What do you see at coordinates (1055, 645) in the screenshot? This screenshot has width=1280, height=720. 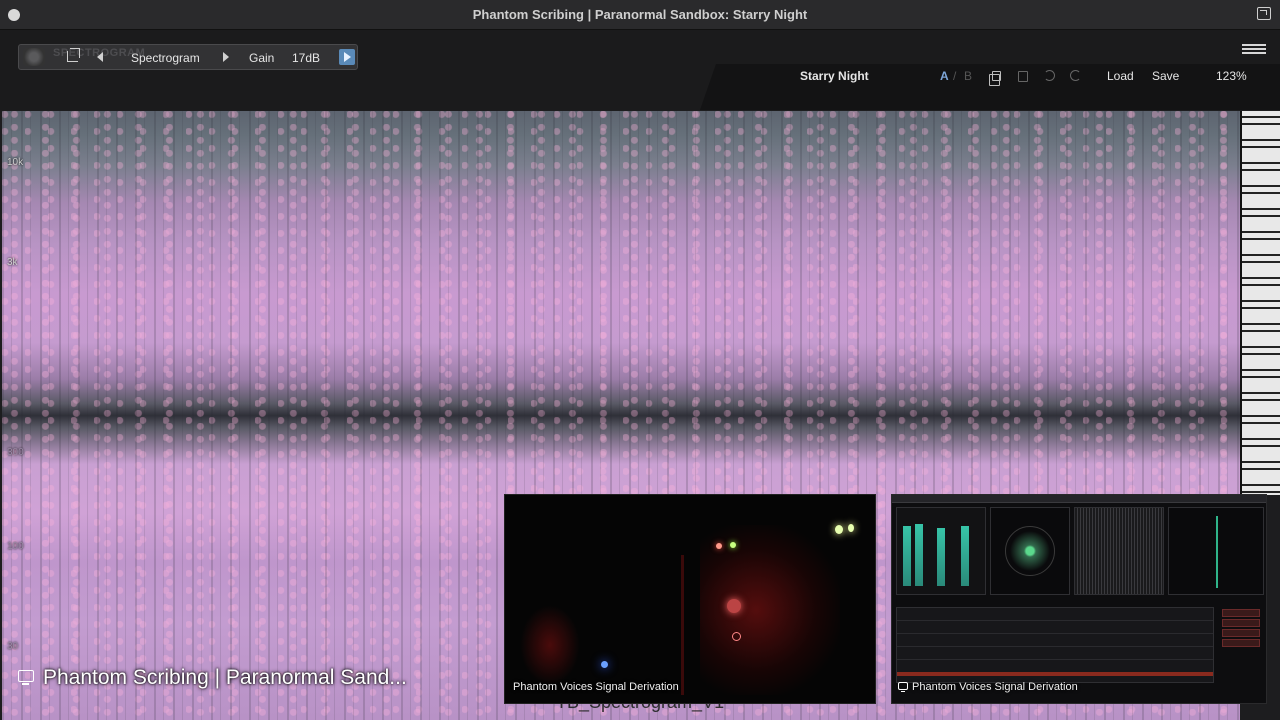 I see `spectrum-analyzer` at bounding box center [1055, 645].